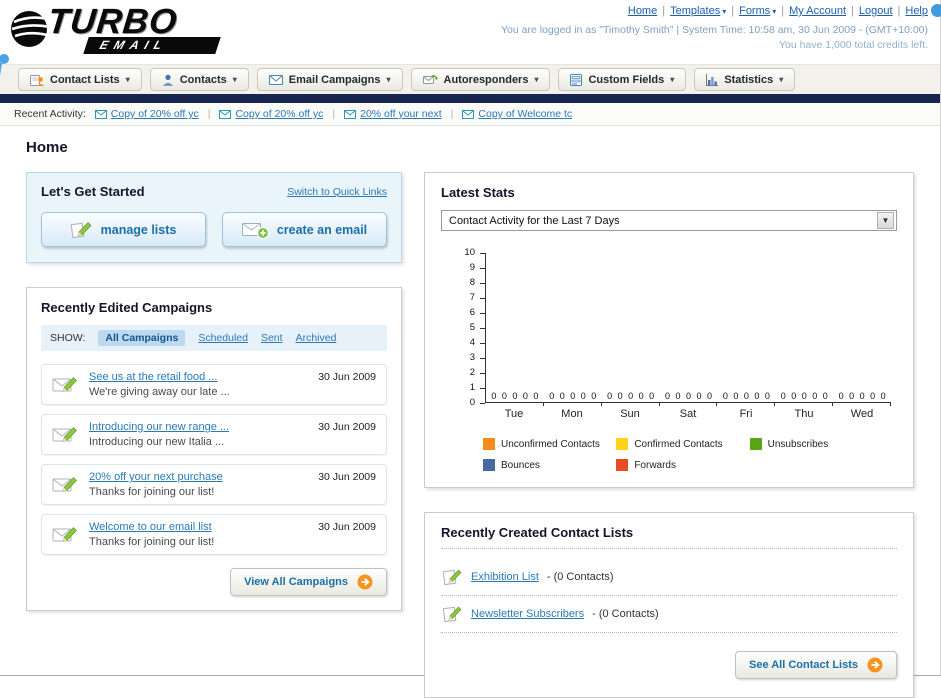  I want to click on contact-list-count: - (0 Contacts), so click(580, 577).